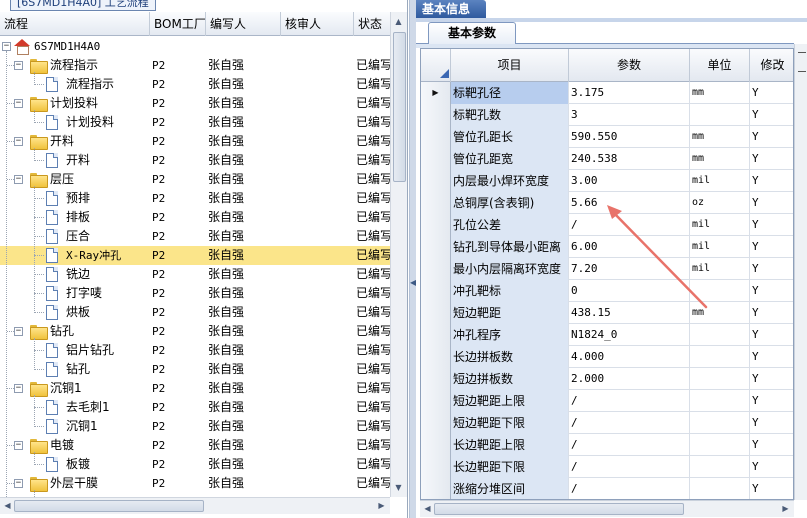 The image size is (807, 518). What do you see at coordinates (195, 331) in the screenshot?
I see `tree-folder-row: − 钻孔 P2 张自强 已编写` at bounding box center [195, 331].